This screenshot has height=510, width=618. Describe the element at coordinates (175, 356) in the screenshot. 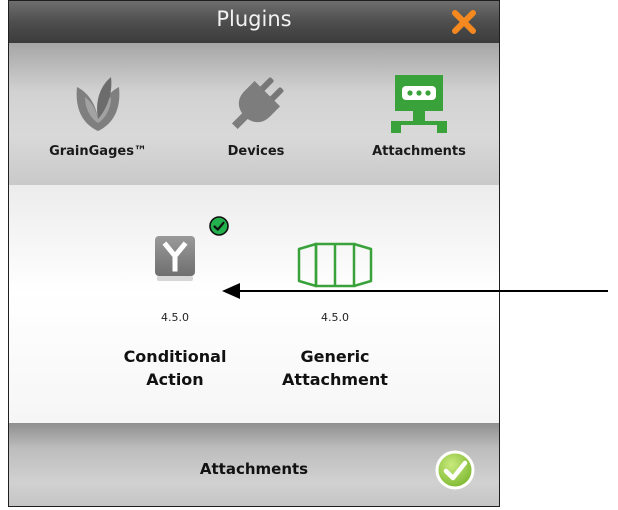

I see `plugin-name-line: Conditional` at that location.